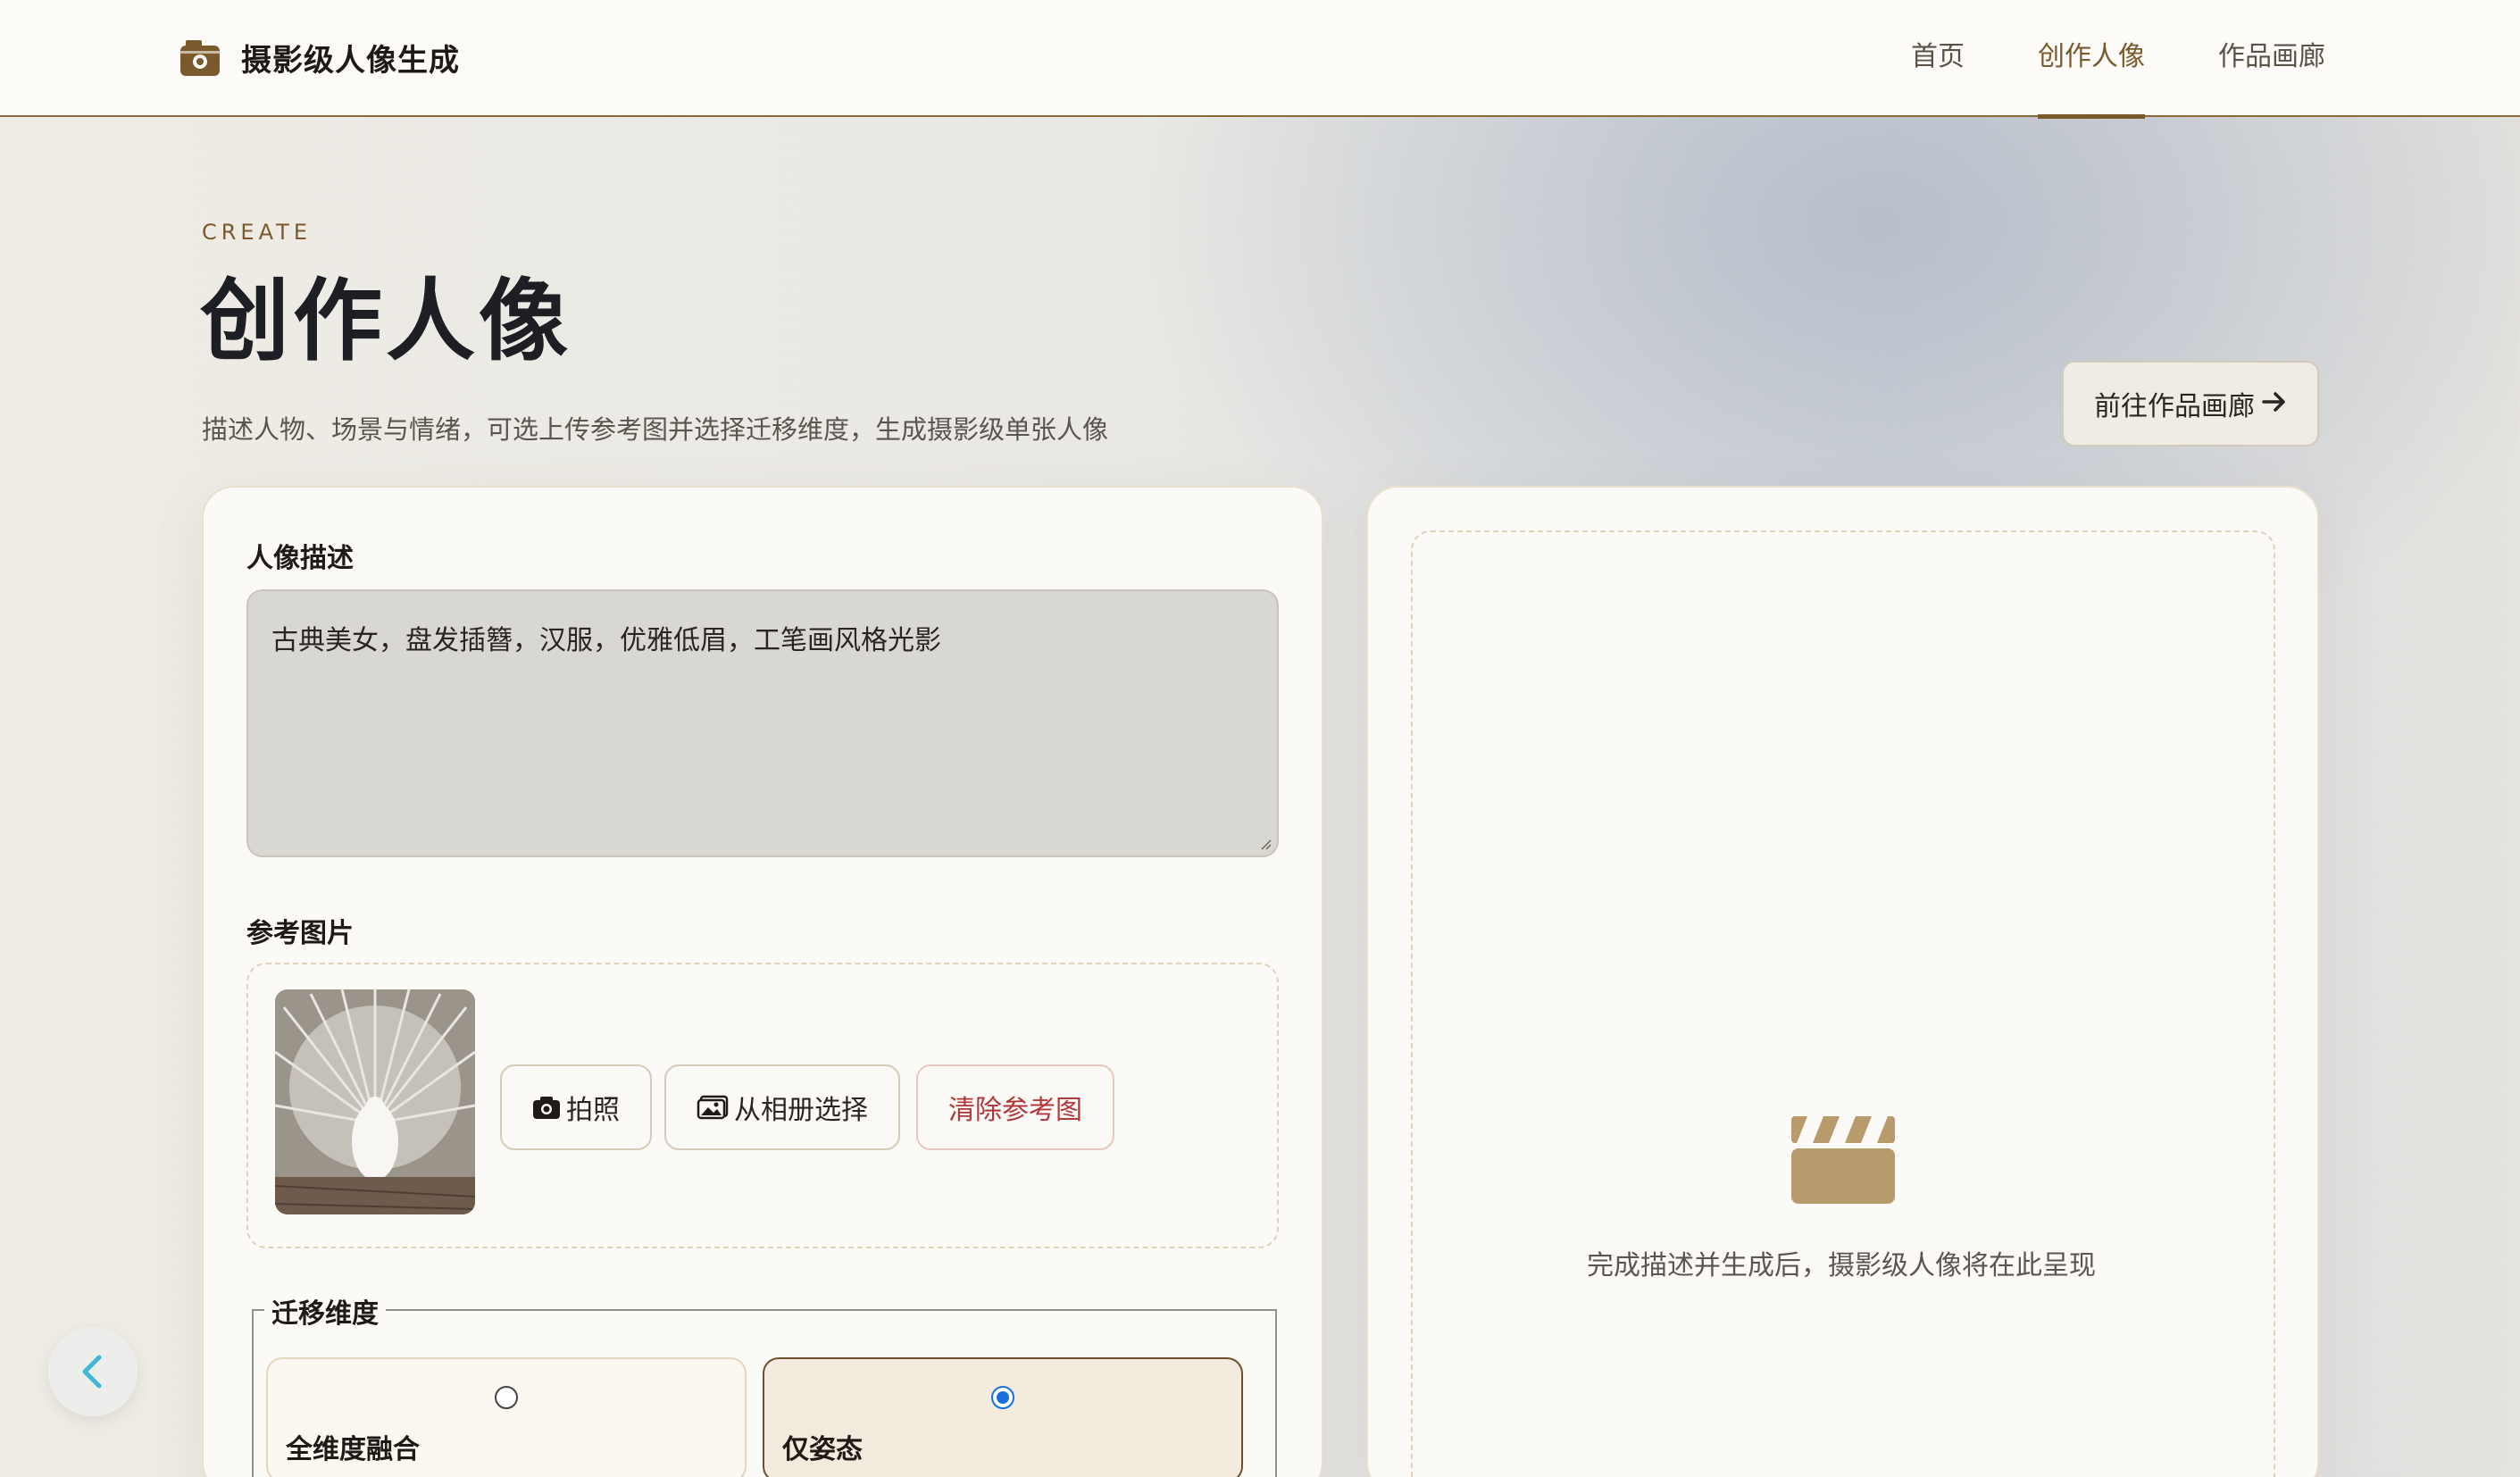  What do you see at coordinates (353, 1449) in the screenshot?
I see `option-full-fusion-label: 全维度融合` at bounding box center [353, 1449].